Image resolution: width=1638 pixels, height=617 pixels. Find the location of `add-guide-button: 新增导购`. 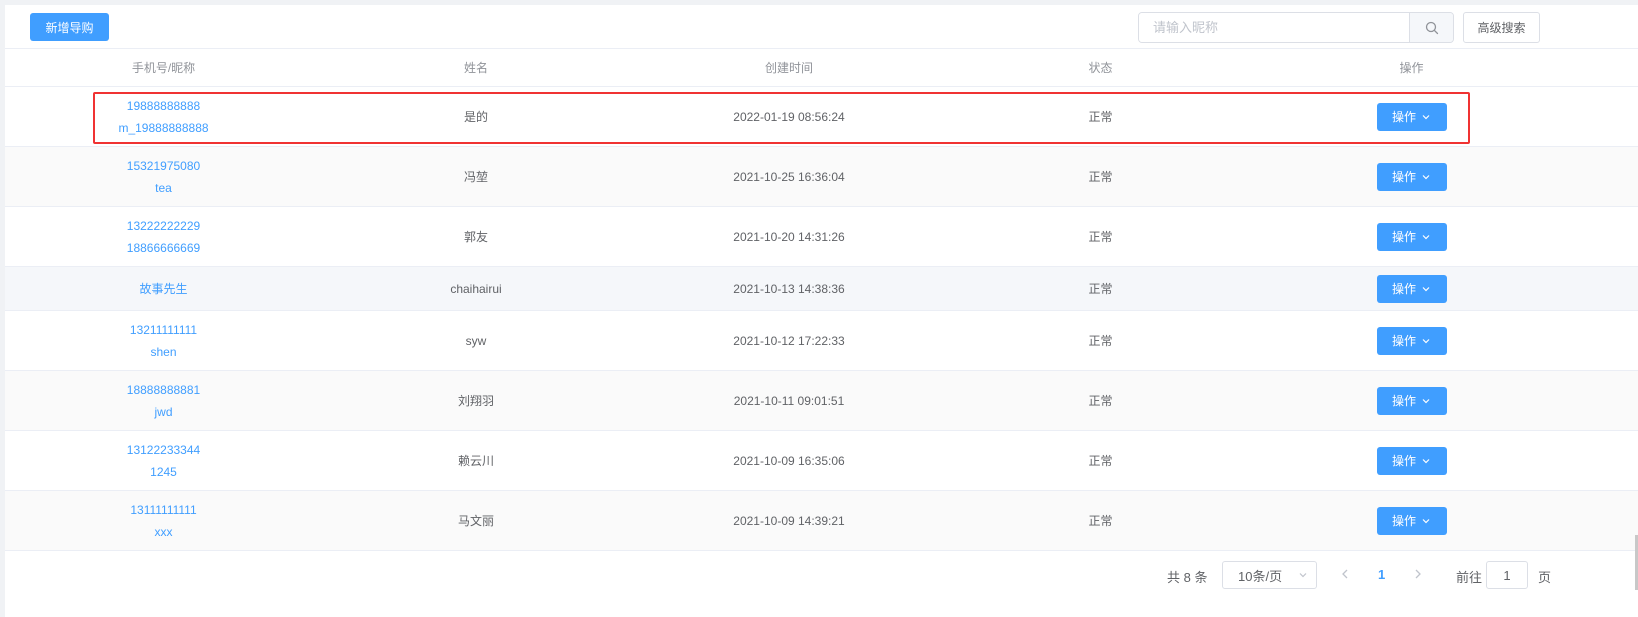

add-guide-button: 新增导购 is located at coordinates (69, 27).